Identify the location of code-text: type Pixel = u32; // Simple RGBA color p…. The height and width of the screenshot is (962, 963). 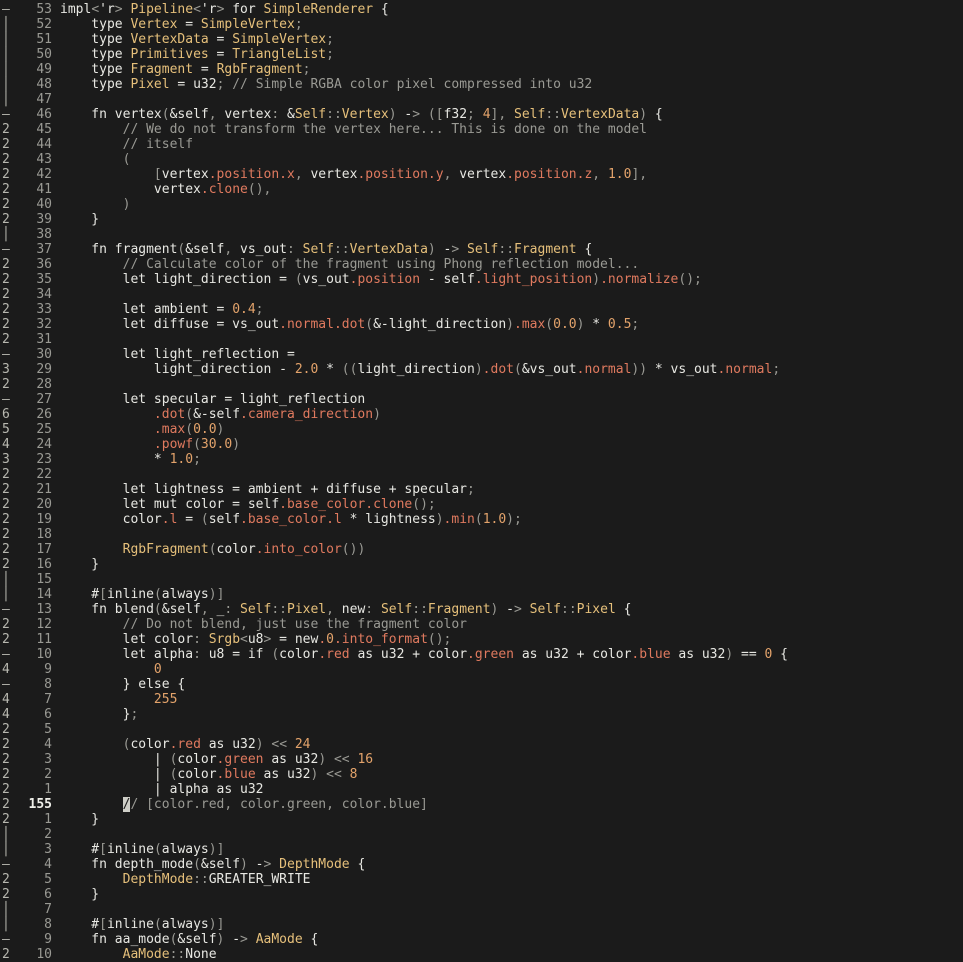
(322, 84).